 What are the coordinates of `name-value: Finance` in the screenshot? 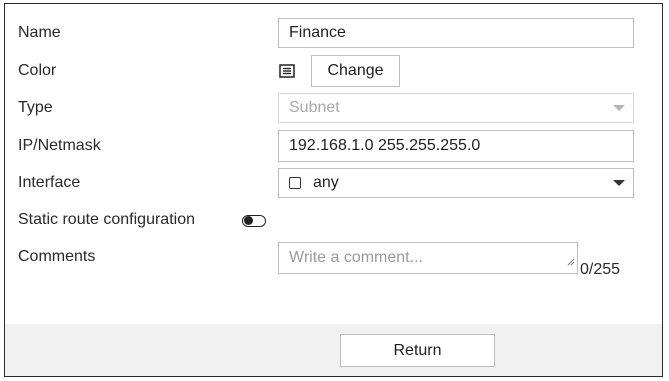 It's located at (317, 32).